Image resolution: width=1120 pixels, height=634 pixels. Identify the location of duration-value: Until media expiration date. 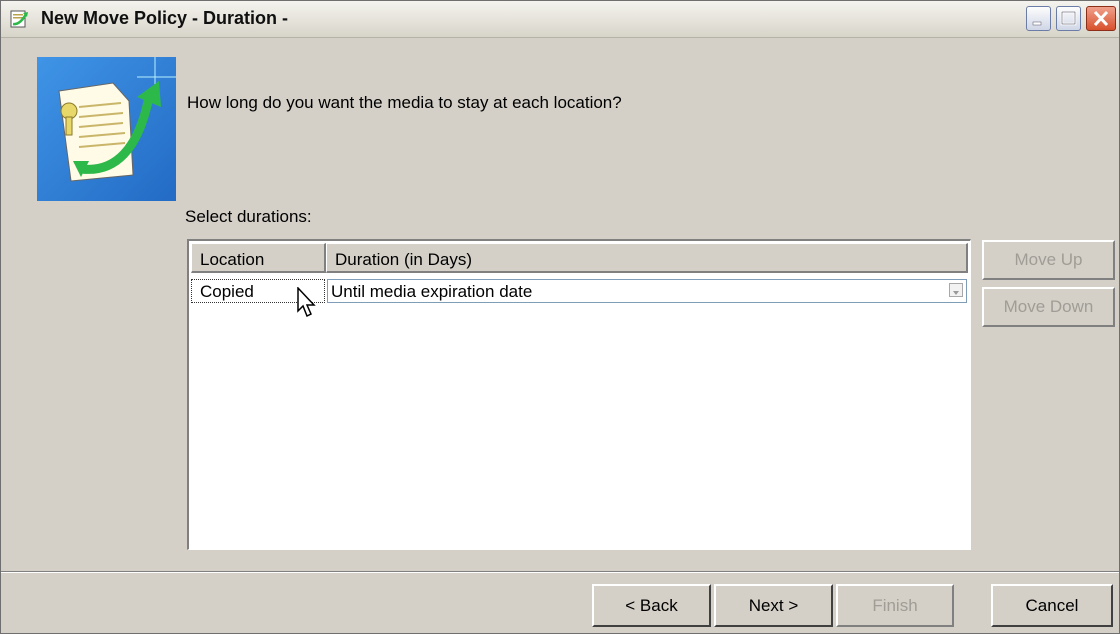
(432, 291).